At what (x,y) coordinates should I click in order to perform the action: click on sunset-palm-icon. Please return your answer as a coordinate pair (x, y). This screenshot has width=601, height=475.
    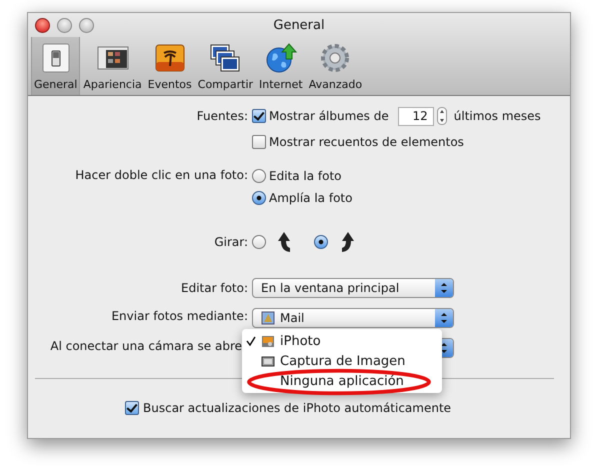
    Looking at the image, I should click on (170, 58).